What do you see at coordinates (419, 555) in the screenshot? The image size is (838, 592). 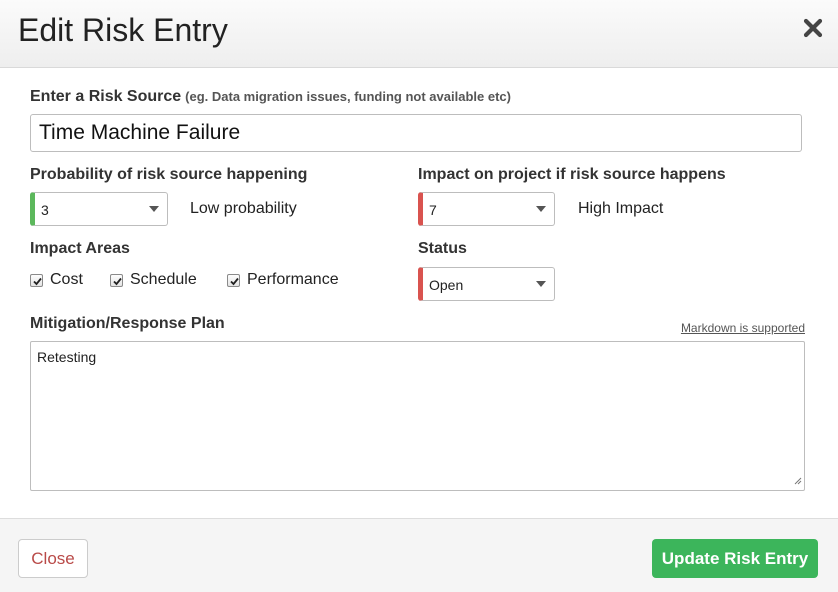 I see `modal-footer: Close Update Risk Entry` at bounding box center [419, 555].